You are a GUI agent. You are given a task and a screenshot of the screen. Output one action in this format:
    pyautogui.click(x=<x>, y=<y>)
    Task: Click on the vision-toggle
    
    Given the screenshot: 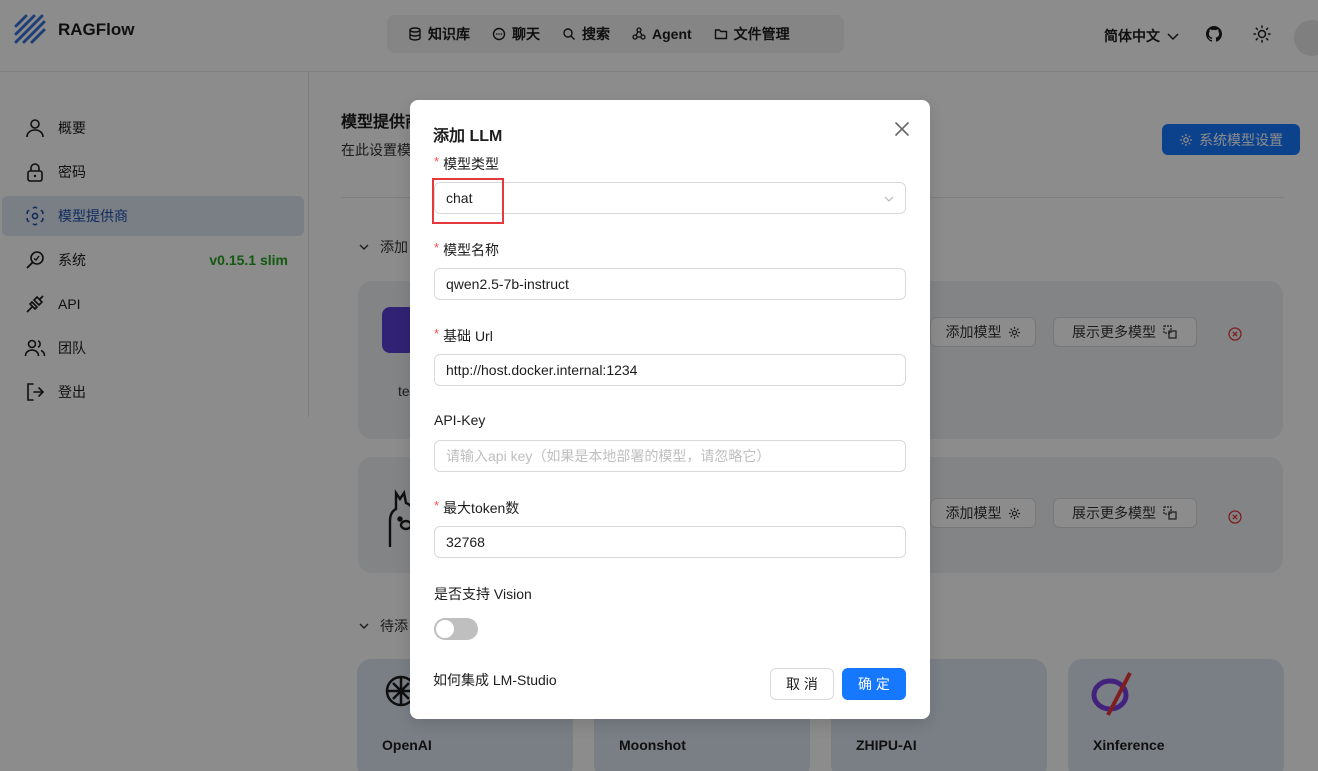 What is the action you would take?
    pyautogui.click(x=456, y=629)
    